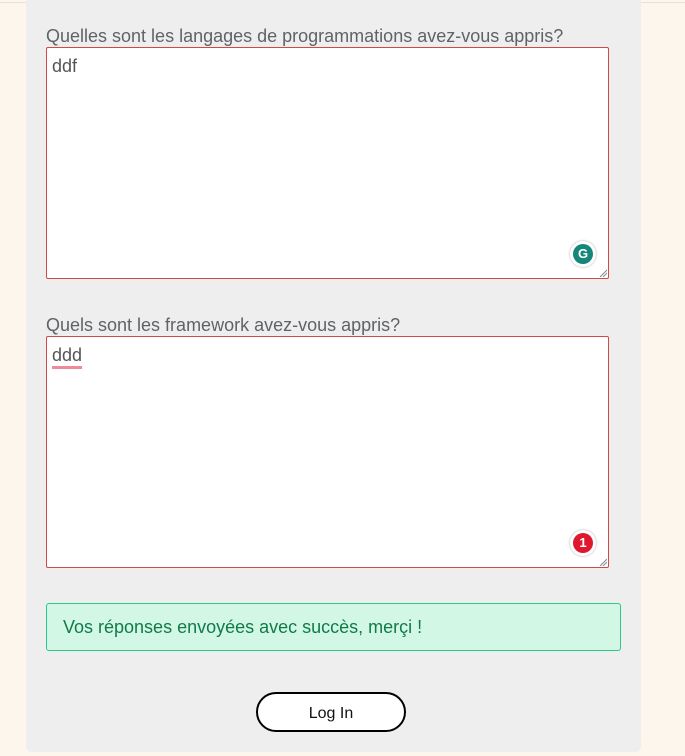 This screenshot has height=756, width=685. I want to click on grammarly-alert-icon: 1, so click(583, 543).